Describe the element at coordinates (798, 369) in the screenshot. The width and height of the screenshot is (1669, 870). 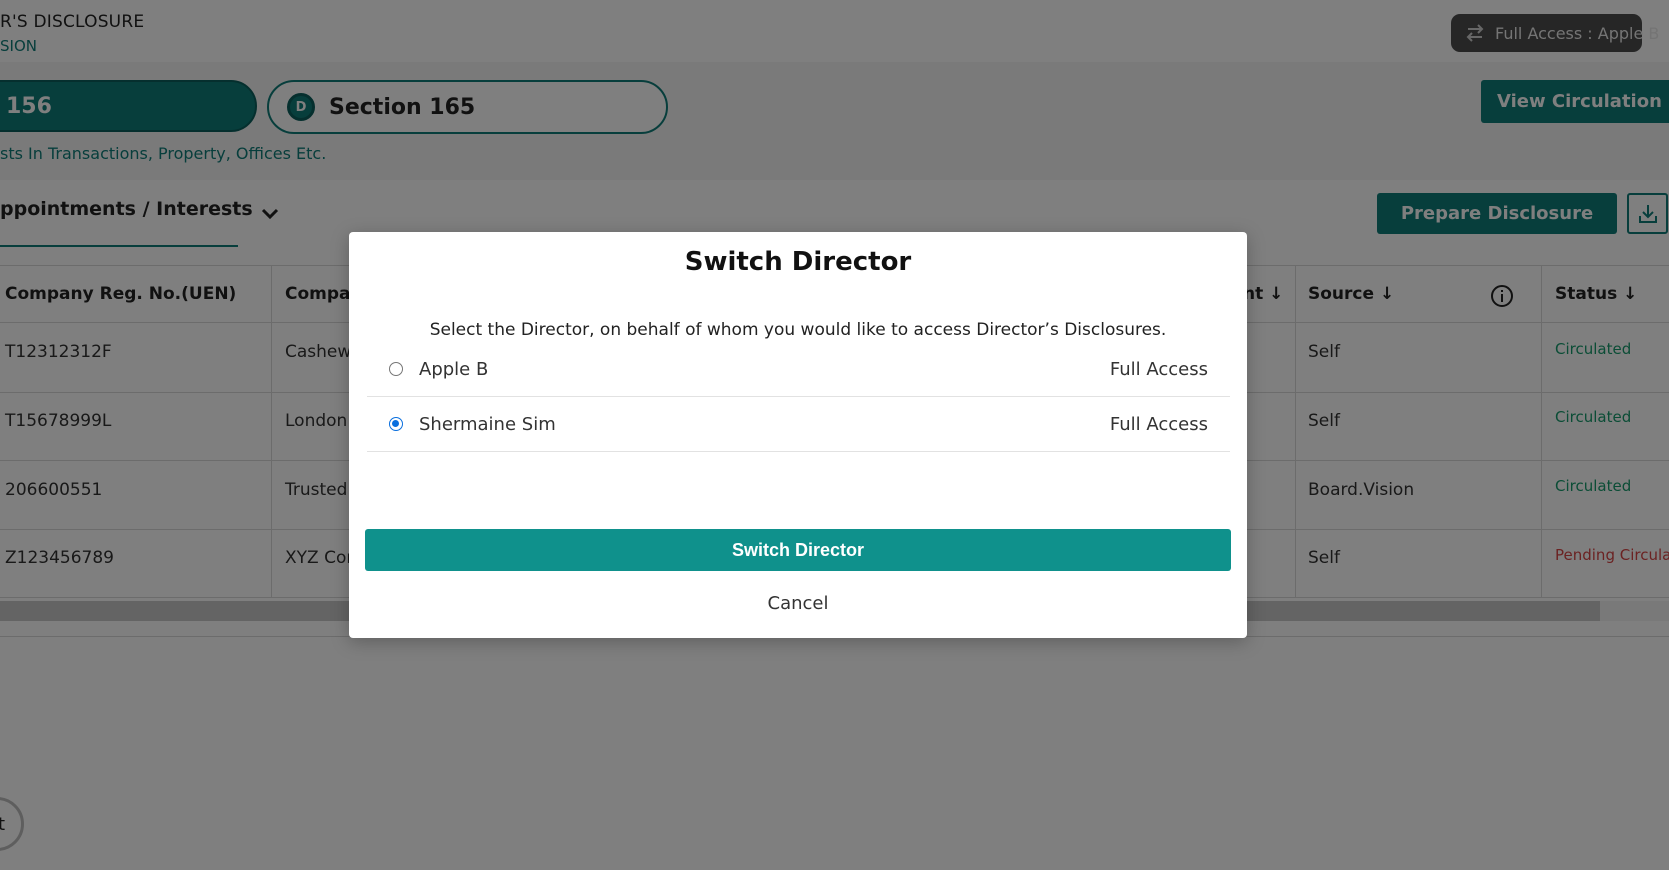
I see `director-option-apple-b: Apple B Full Access` at that location.